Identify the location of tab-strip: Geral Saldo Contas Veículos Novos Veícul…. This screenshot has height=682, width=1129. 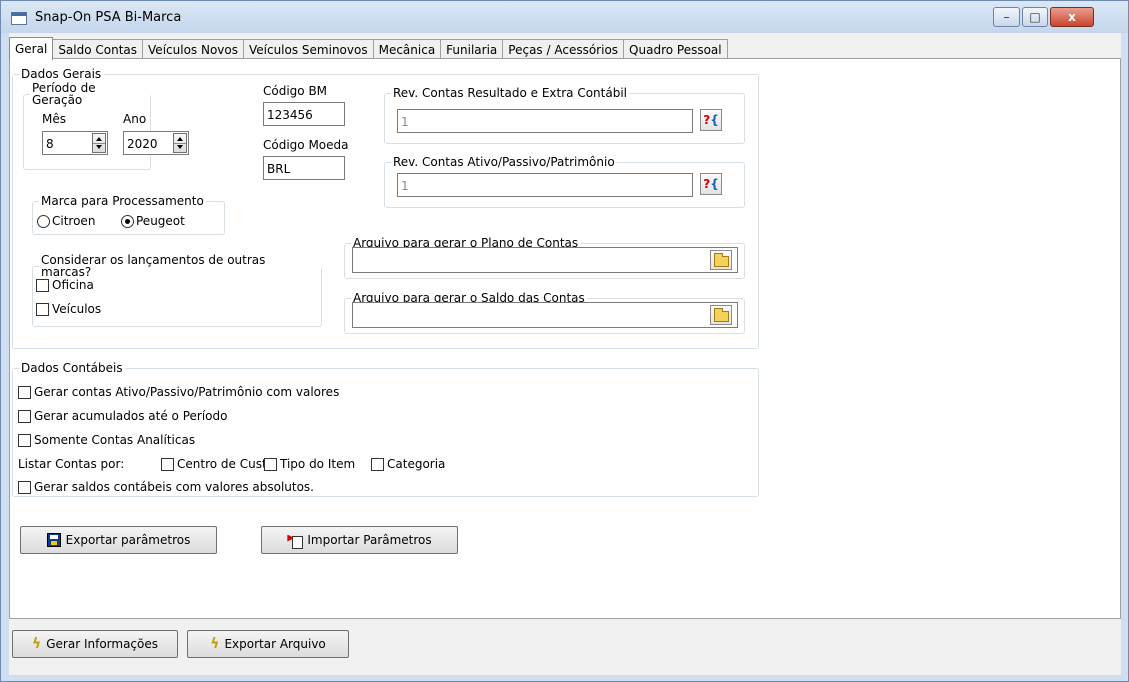
(368, 48).